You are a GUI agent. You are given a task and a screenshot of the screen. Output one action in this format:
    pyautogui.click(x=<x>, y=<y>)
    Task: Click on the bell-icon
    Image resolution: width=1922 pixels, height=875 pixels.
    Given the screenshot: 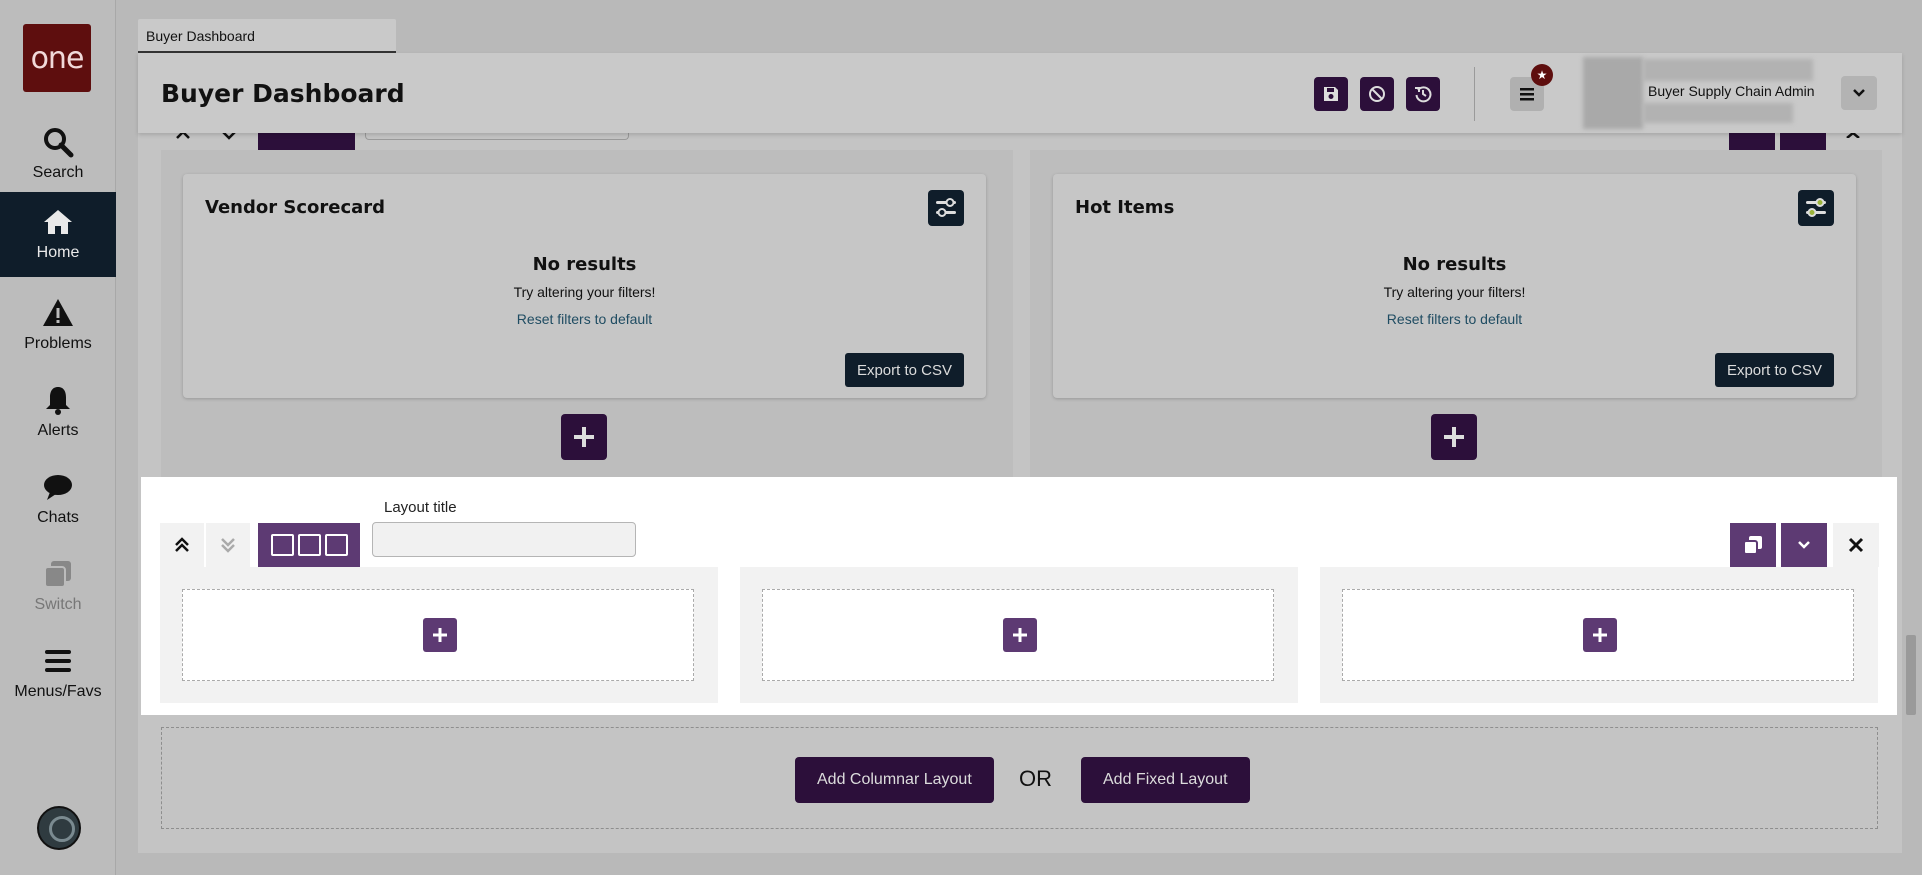 What is the action you would take?
    pyautogui.click(x=58, y=401)
    